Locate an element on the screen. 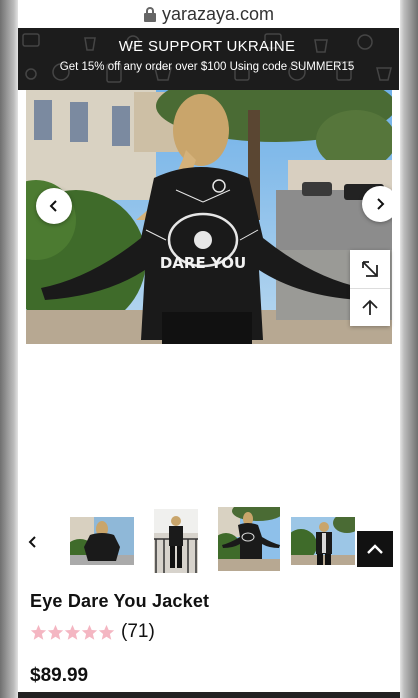 This screenshot has width=418, height=698. rating-stars is located at coordinates (72, 632).